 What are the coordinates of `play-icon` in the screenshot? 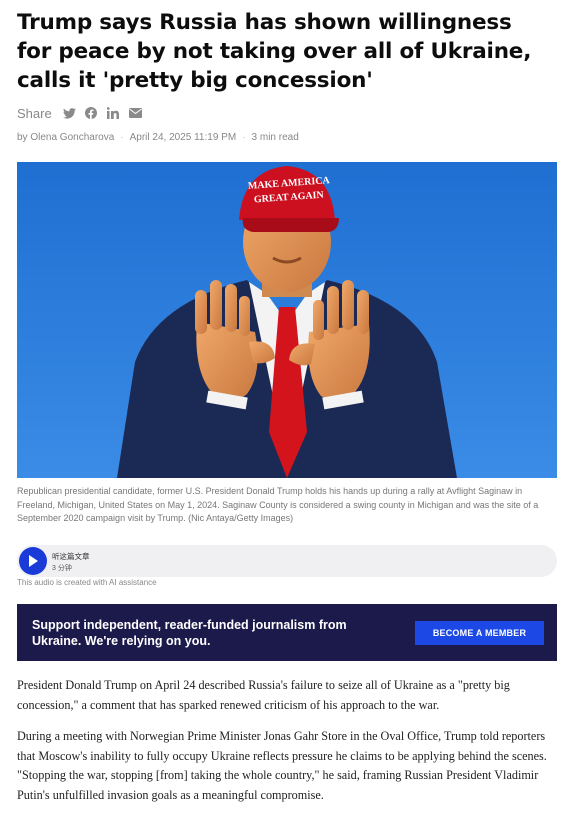 It's located at (33, 561).